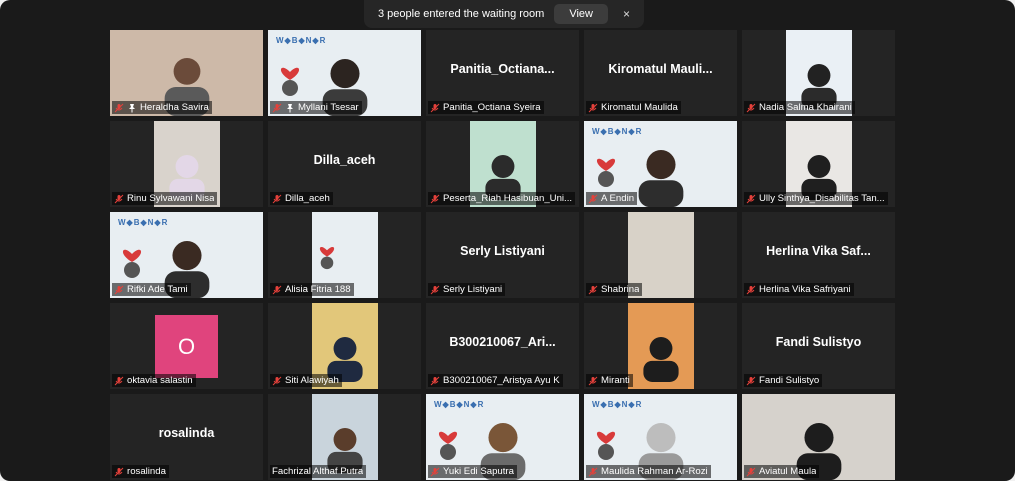 The height and width of the screenshot is (481, 1015). I want to click on participant-tile-active-speaker: W◆B◆N◆R Myllani Tsesar, so click(344, 73).